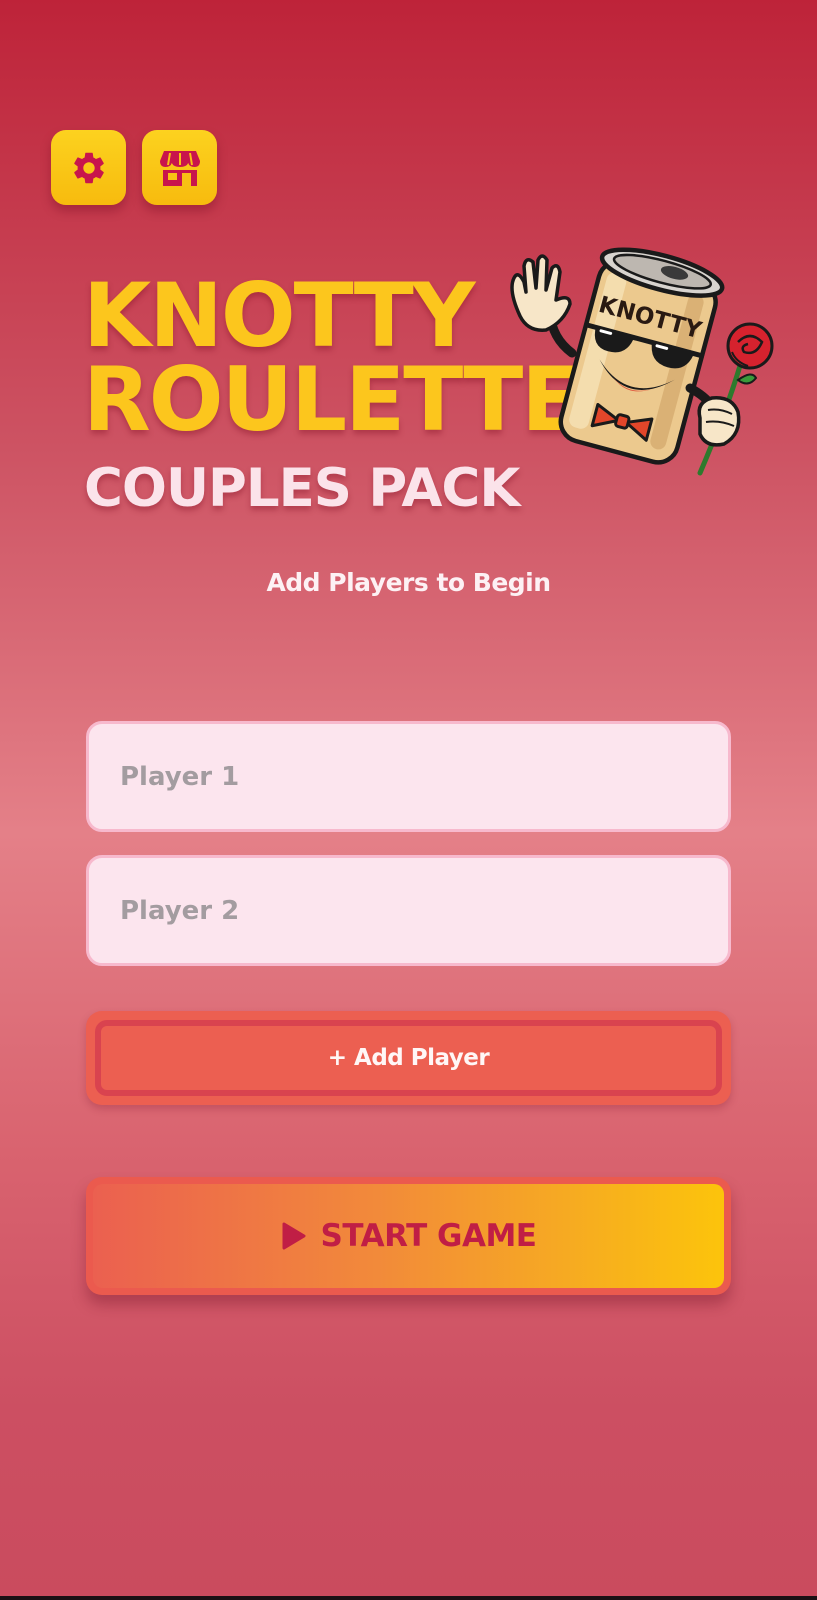 The width and height of the screenshot is (817, 1600). I want to click on start-game-button-face: START GAME, so click(408, 1236).